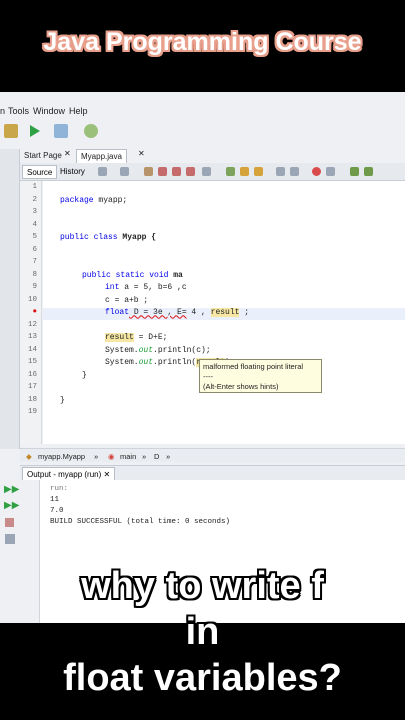  I want to click on project-icon, so click(11, 131).